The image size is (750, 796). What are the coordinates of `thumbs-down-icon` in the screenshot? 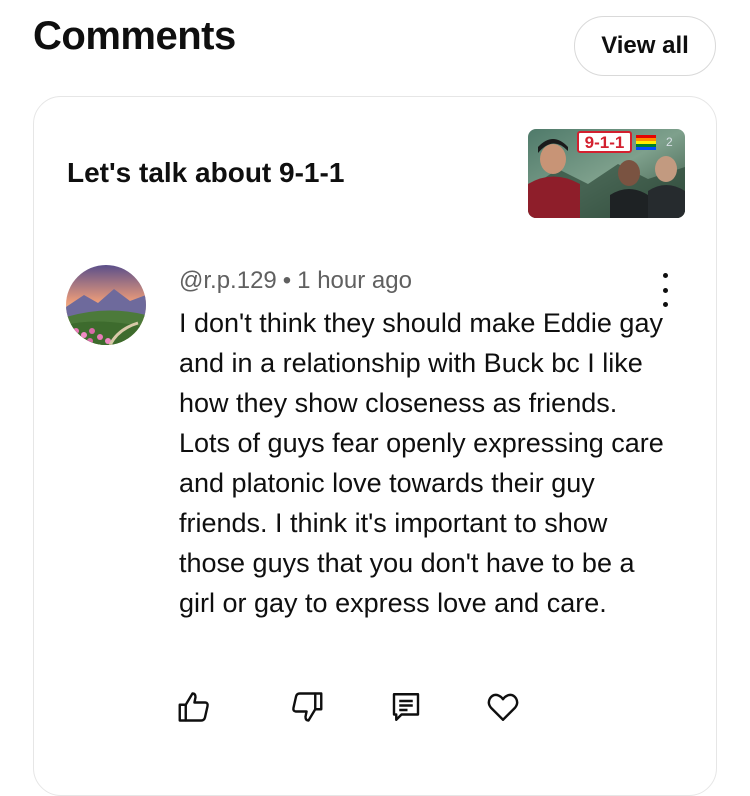 It's located at (307, 707).